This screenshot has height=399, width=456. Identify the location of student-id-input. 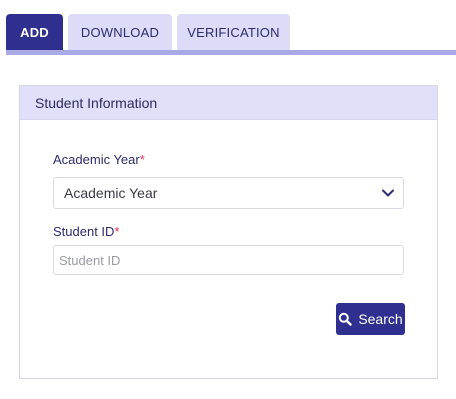
(228, 260).